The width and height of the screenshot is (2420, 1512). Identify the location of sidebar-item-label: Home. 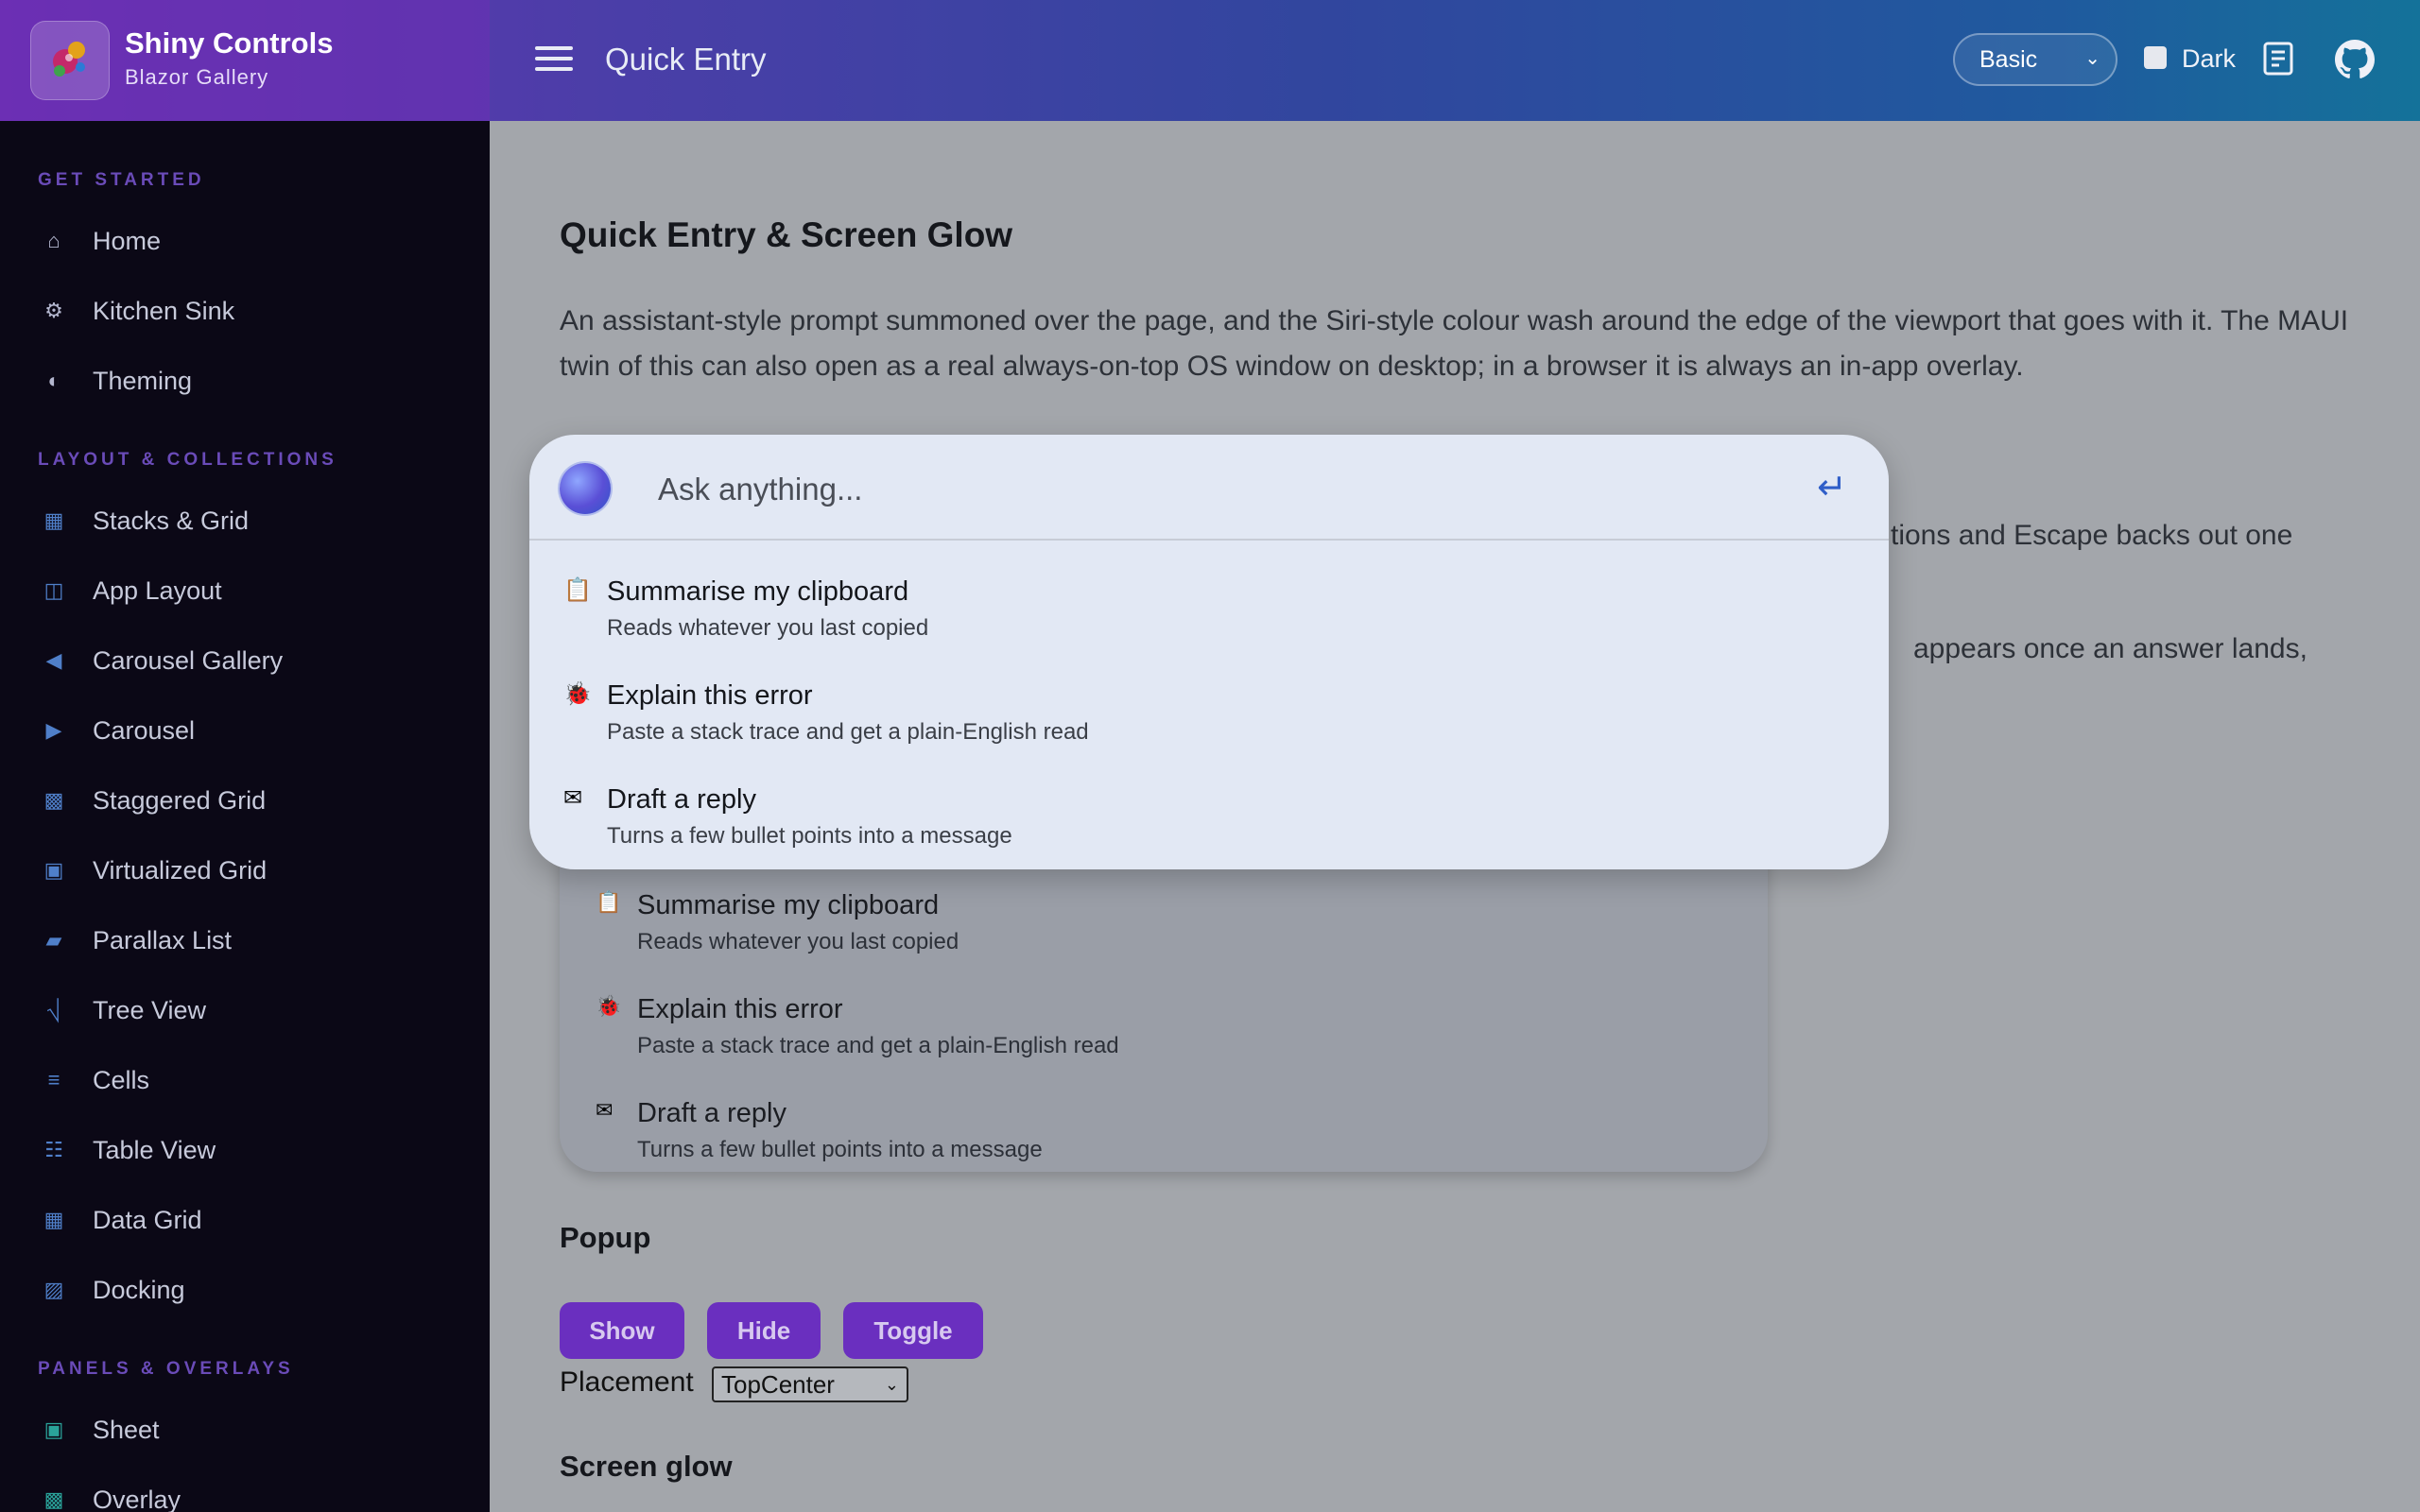
(127, 241).